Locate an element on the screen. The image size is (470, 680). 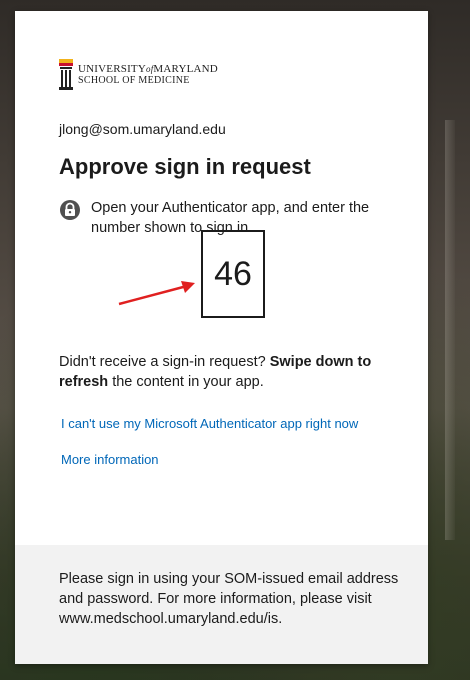
org-logo: UNIVERSITYofMARYLAND SCHOOL OF MEDICINE is located at coordinates (138, 75).